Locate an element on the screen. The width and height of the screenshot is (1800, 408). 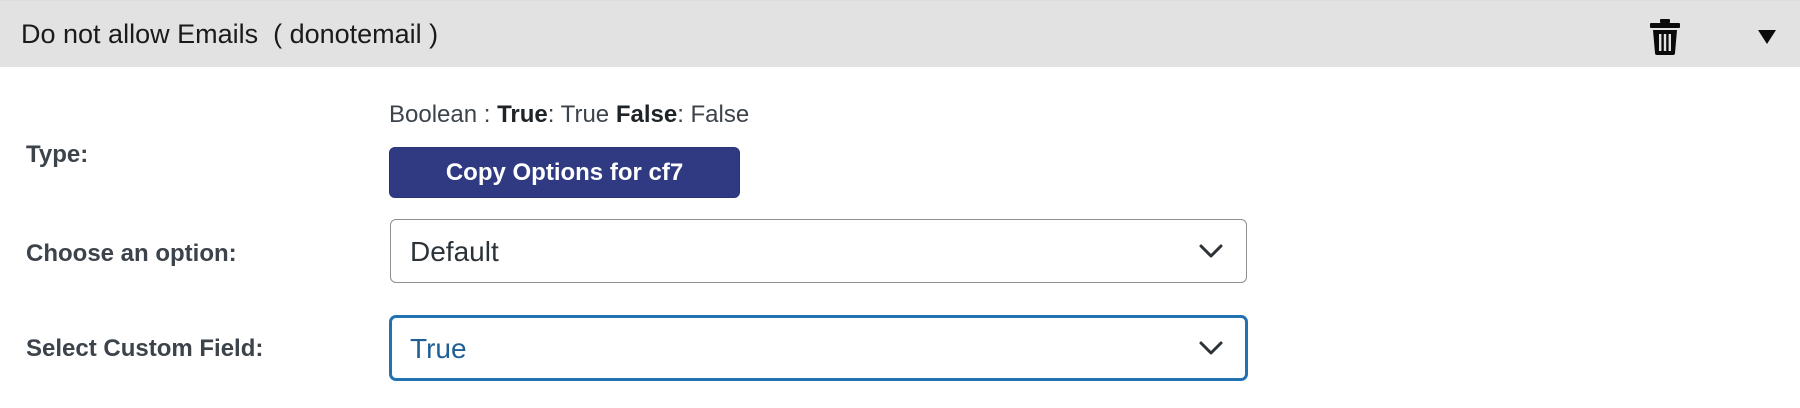
choose-option-value: Default is located at coordinates (454, 251).